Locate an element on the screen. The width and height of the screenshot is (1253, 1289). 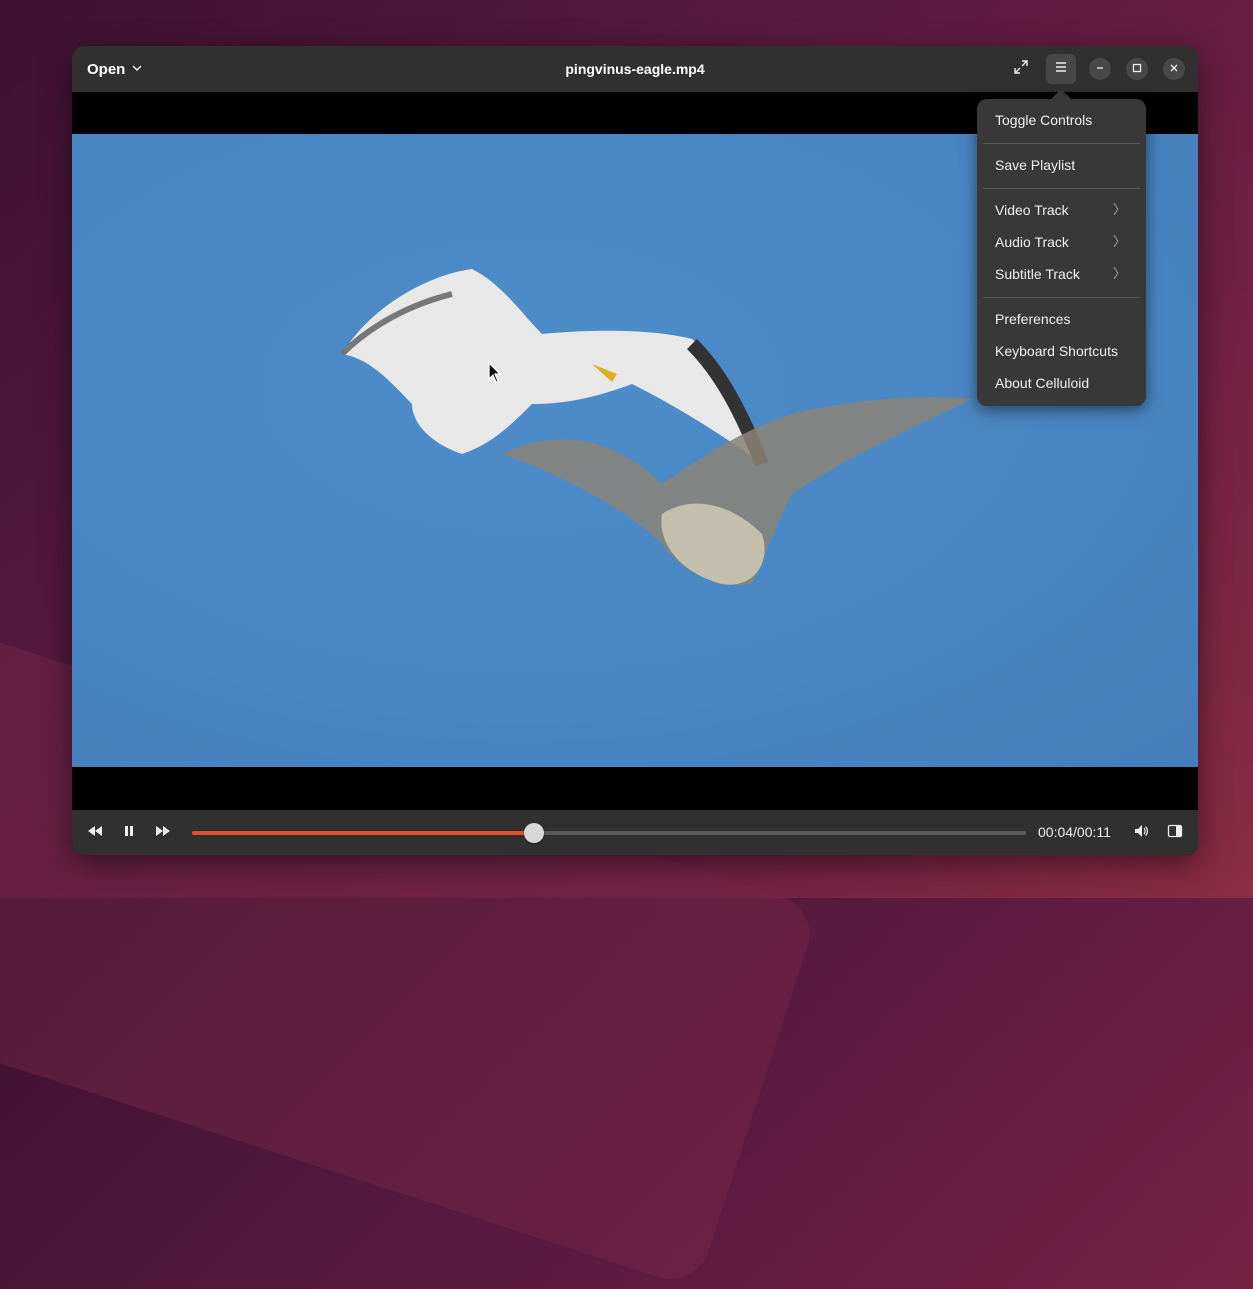
menu-item-audio-track: Audio Track 〉 is located at coordinates (1061, 242).